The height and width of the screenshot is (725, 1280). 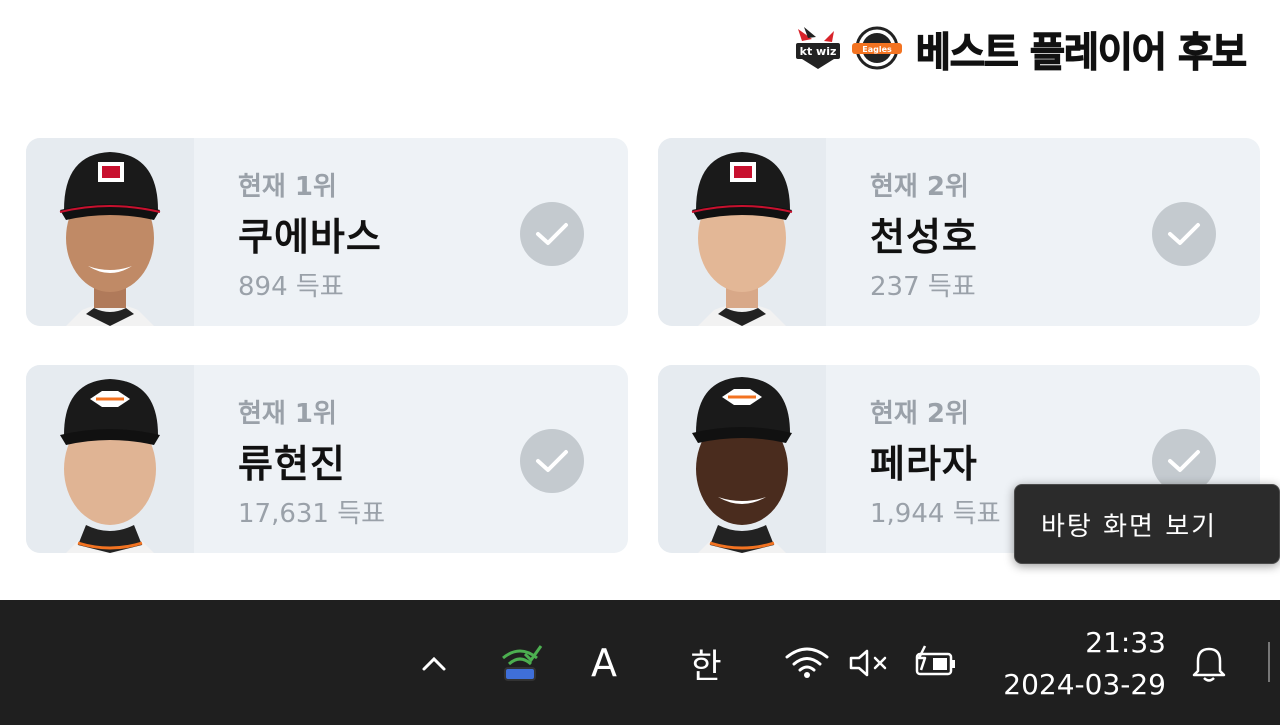 What do you see at coordinates (1081, 52) in the screenshot?
I see `page-title: 베스트 플레이어 후보` at bounding box center [1081, 52].